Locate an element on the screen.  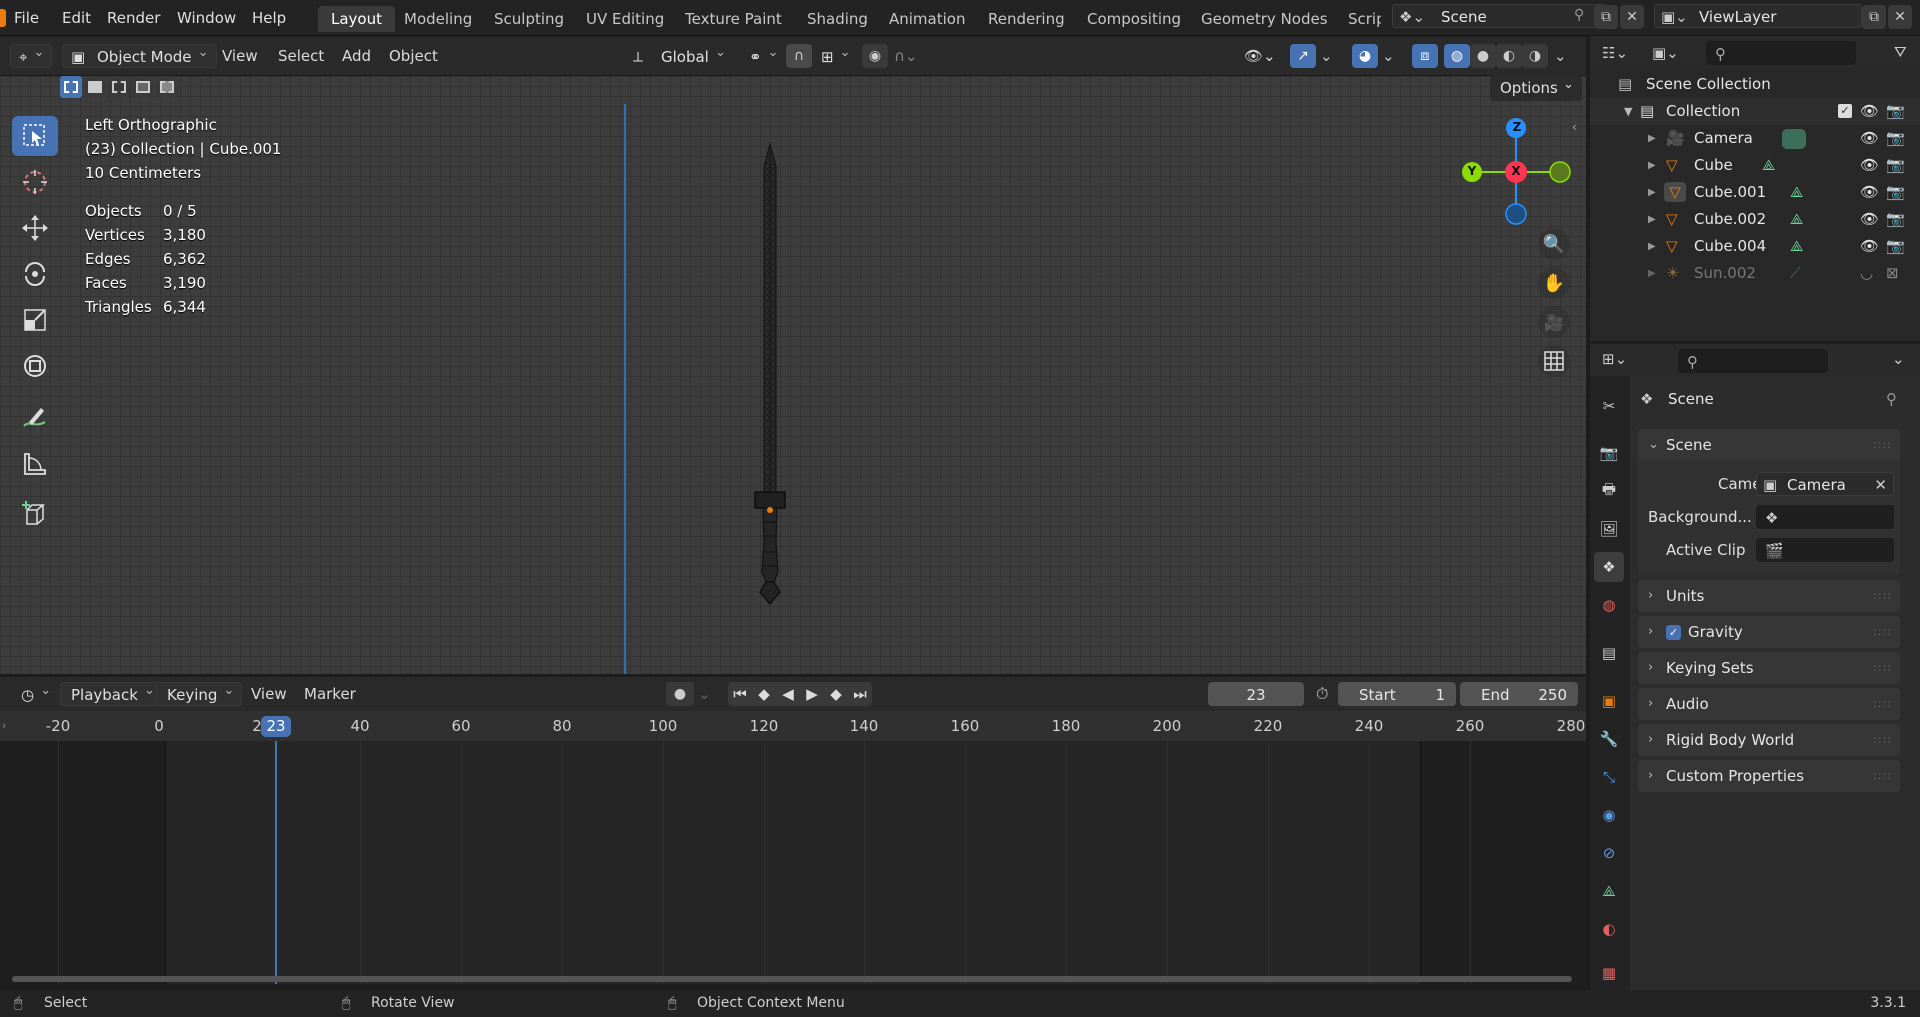
select-subtract-icon is located at coordinates (119, 87).